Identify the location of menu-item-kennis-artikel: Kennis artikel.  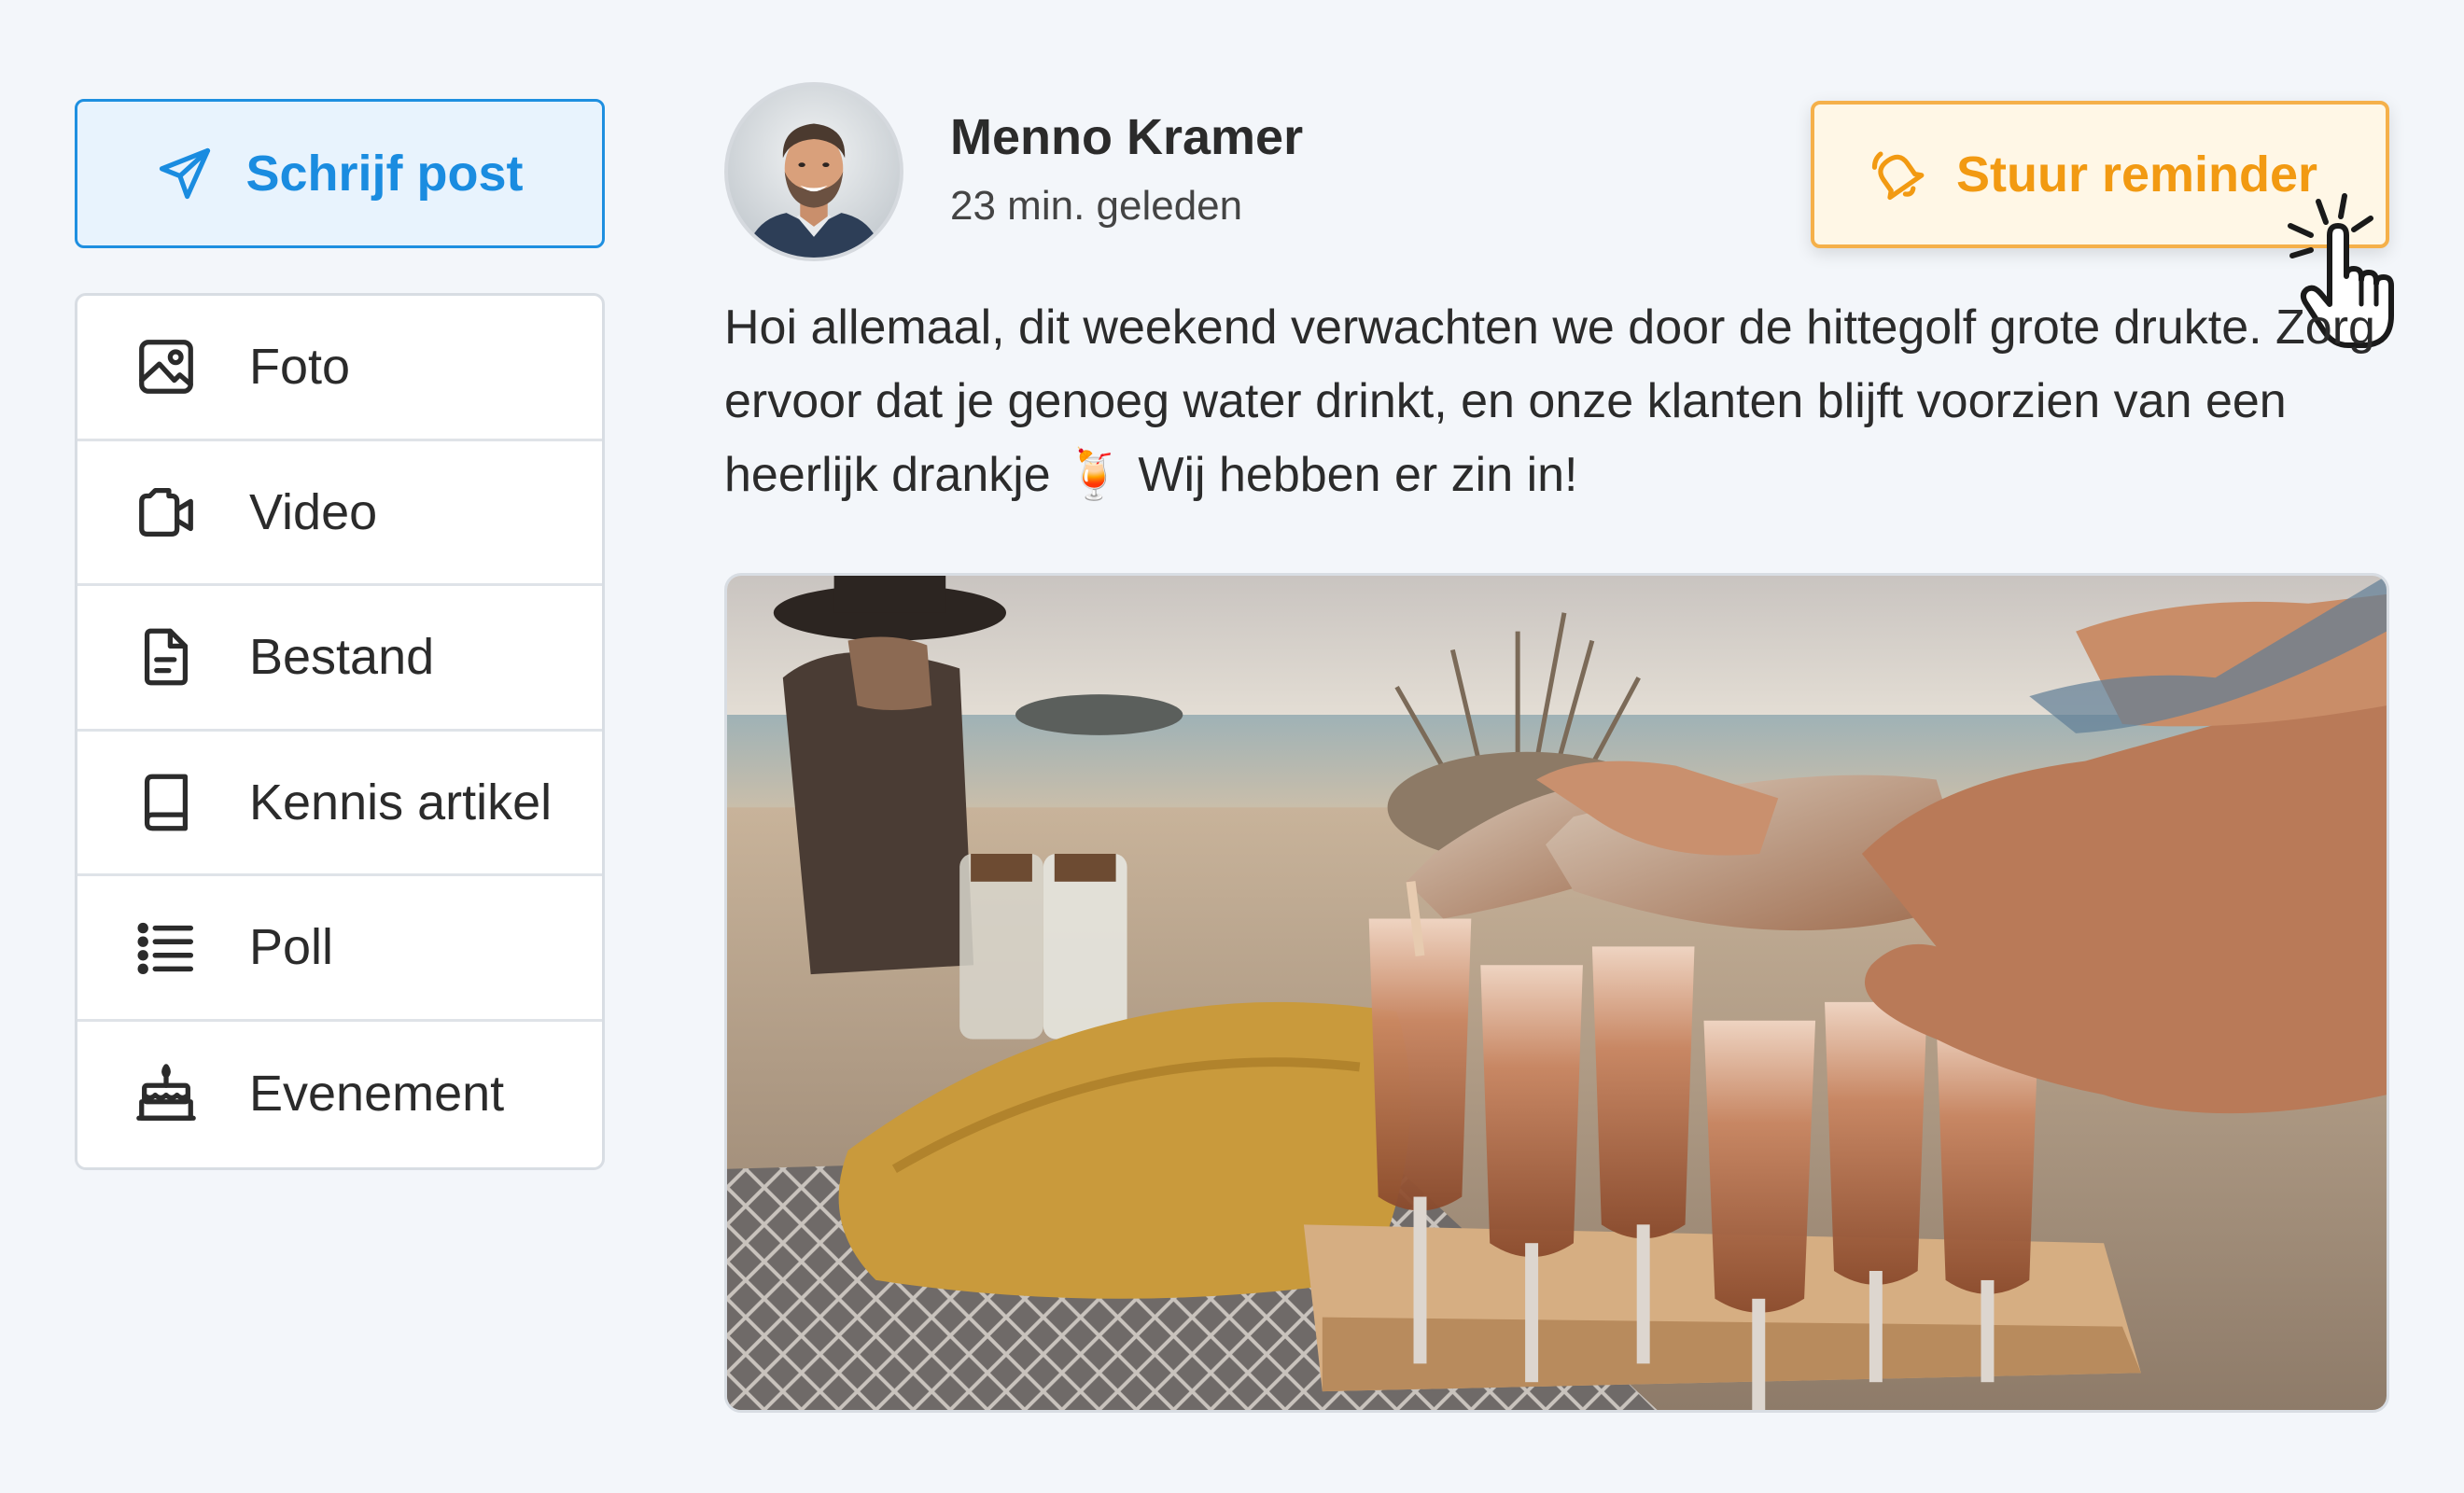
(339, 804).